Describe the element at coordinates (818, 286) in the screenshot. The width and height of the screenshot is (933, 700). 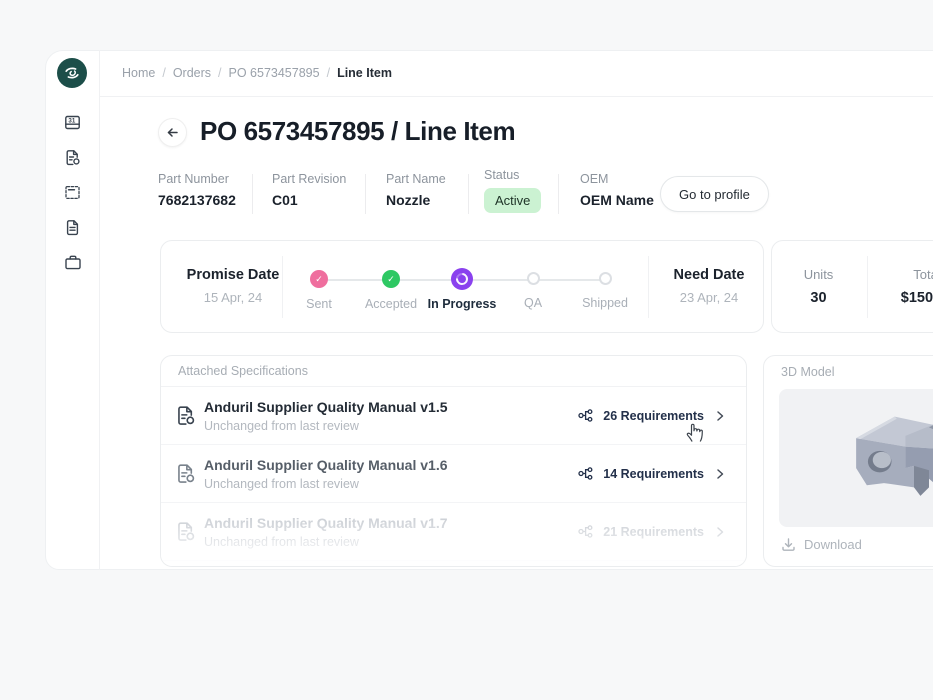
I see `units-field: Units 30` at that location.